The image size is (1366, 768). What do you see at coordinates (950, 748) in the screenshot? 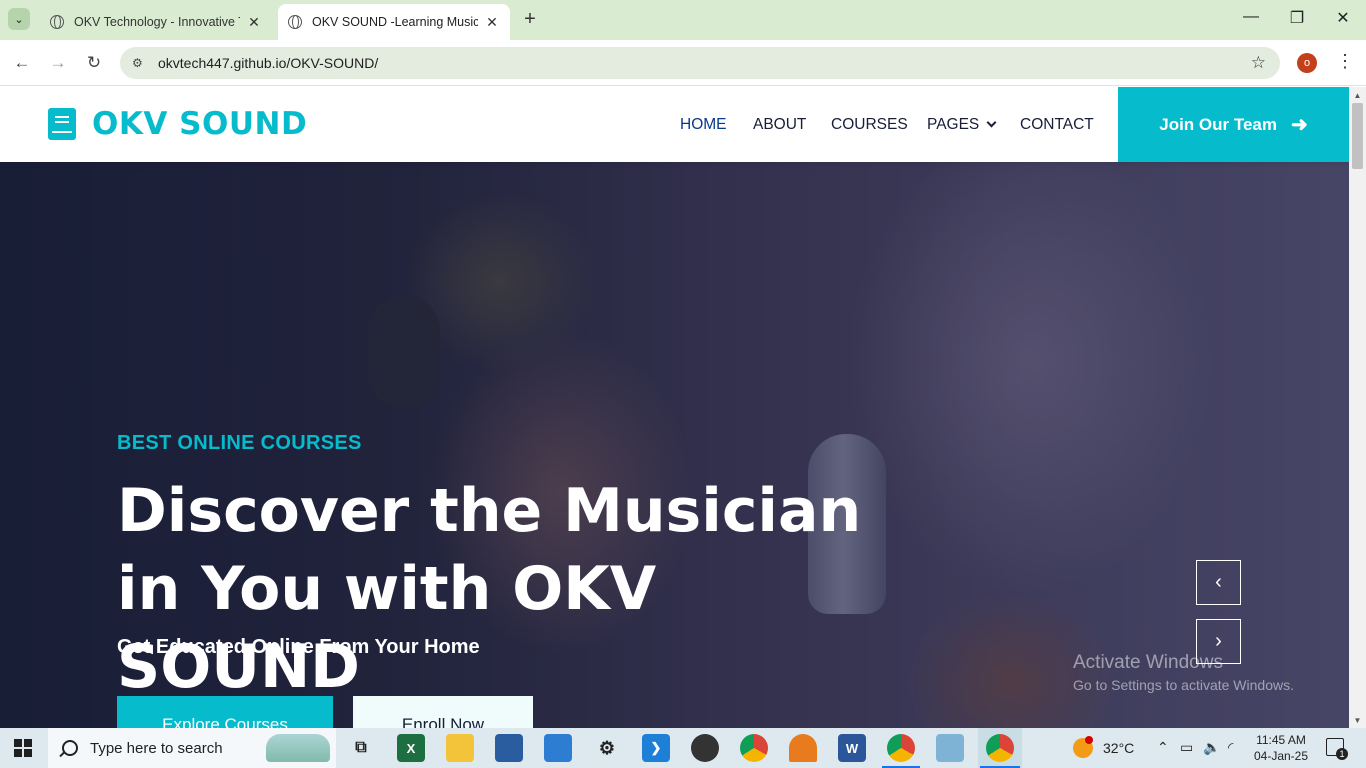
I see `notepad-icon` at bounding box center [950, 748].